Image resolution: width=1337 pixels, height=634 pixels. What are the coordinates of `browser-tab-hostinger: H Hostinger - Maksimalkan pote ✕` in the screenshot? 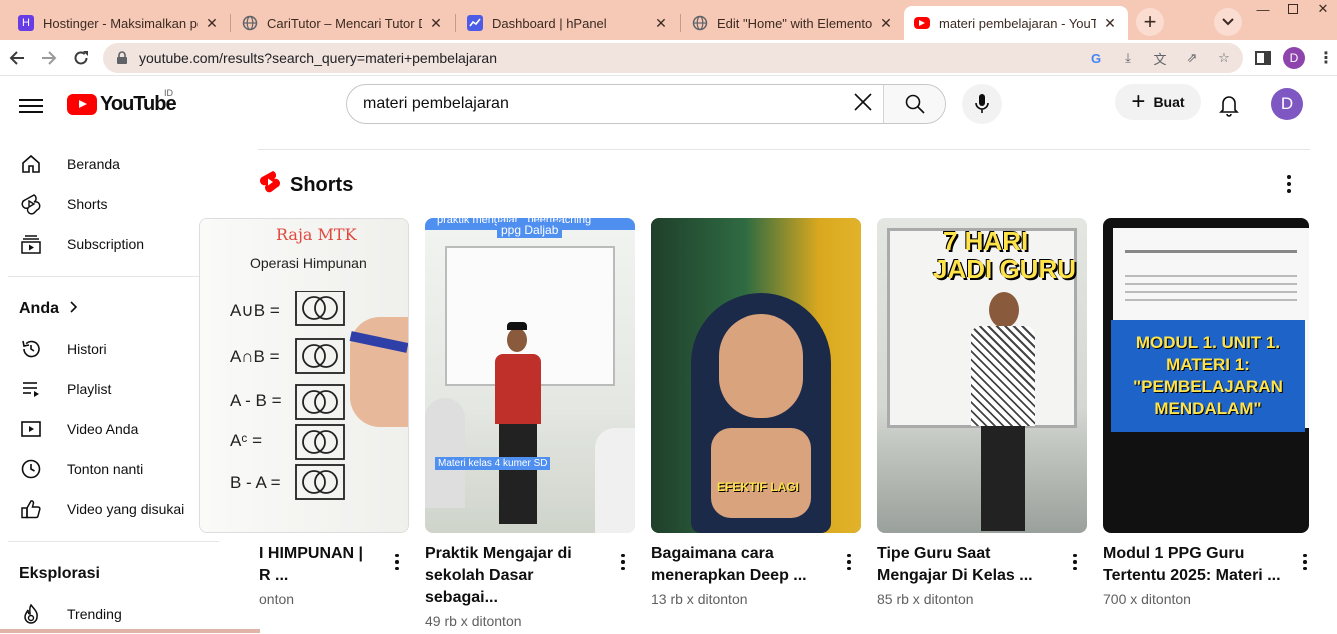 It's located at (119, 23).